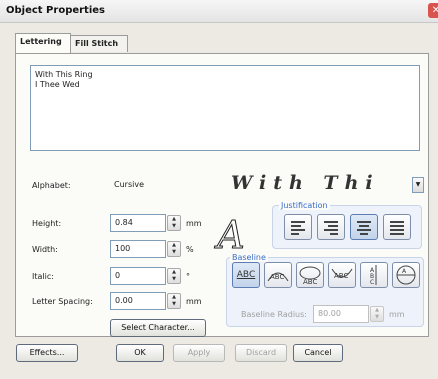 This screenshot has height=379, width=438. I want to click on justify-right-icon, so click(331, 227).